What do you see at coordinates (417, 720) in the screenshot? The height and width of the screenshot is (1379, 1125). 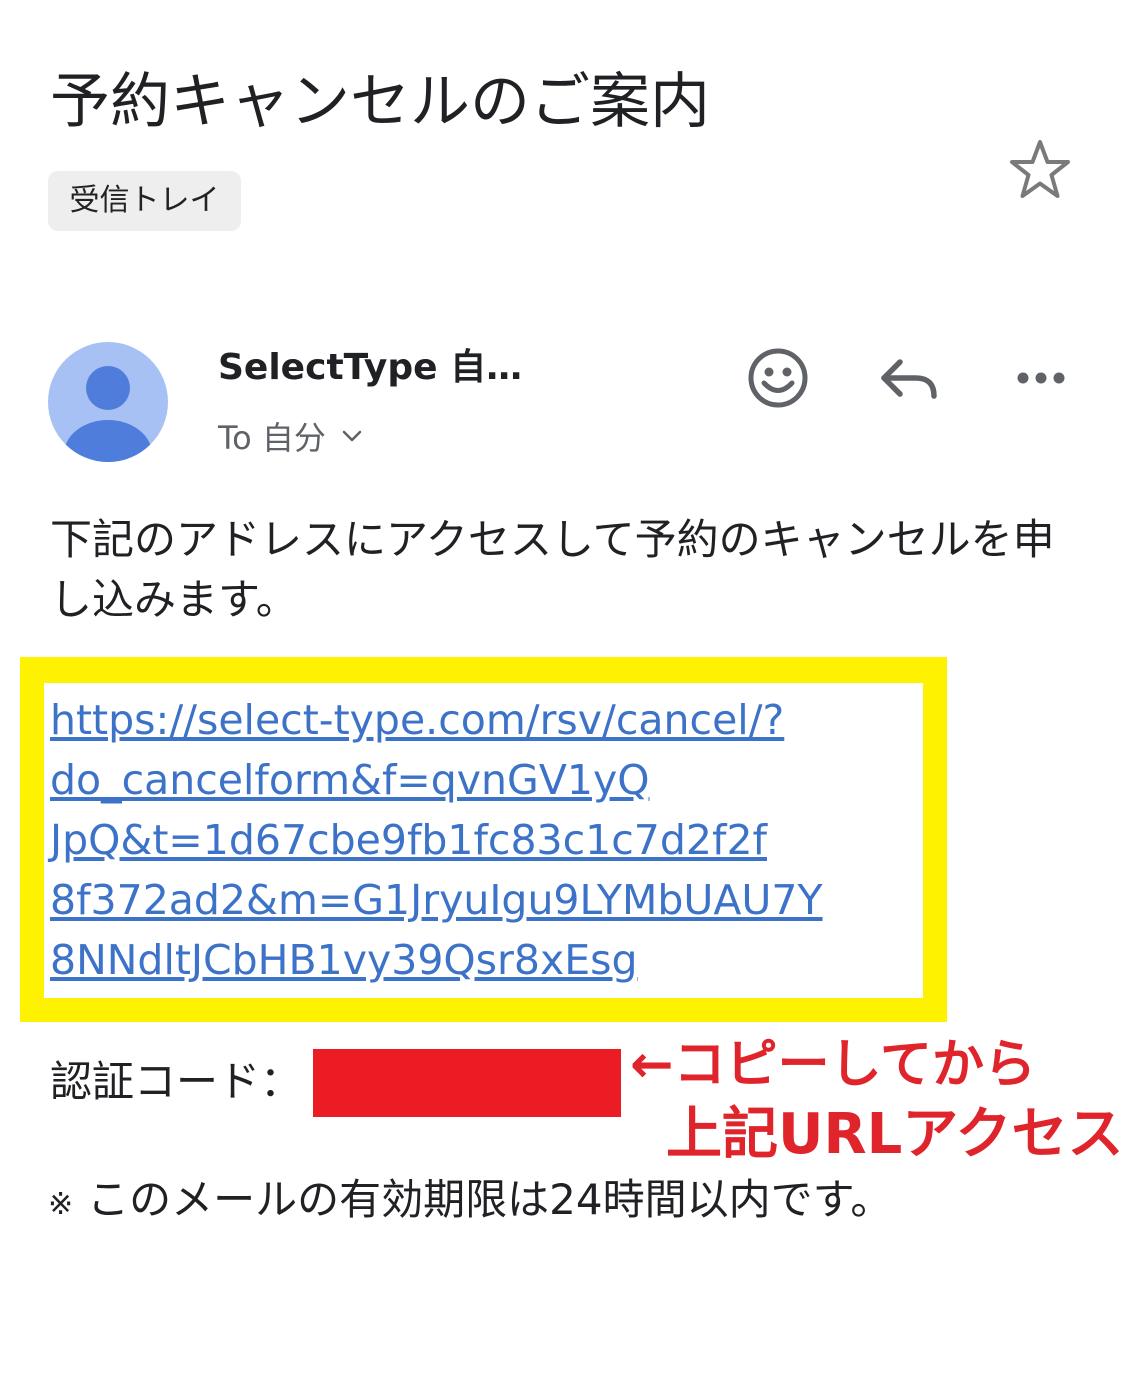 I see `link-line: https://select-type.com/rsv/cancel/?` at bounding box center [417, 720].